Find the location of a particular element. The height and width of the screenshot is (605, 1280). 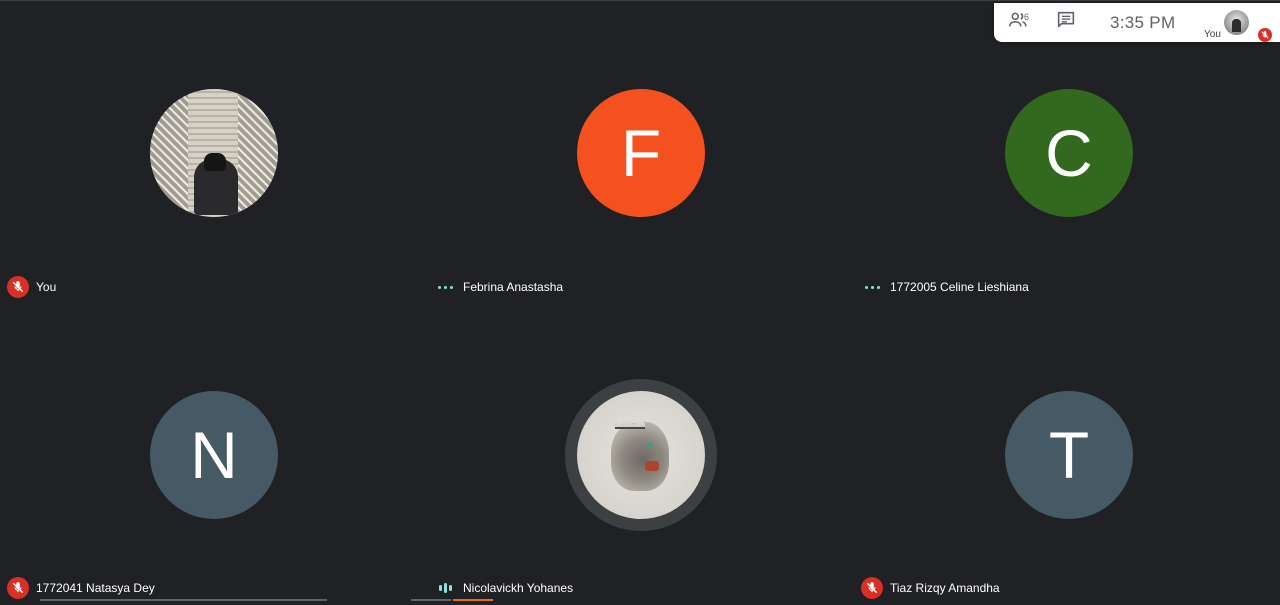

participant-name-row: Nicolavickh Yohanes is located at coordinates (503, 588).